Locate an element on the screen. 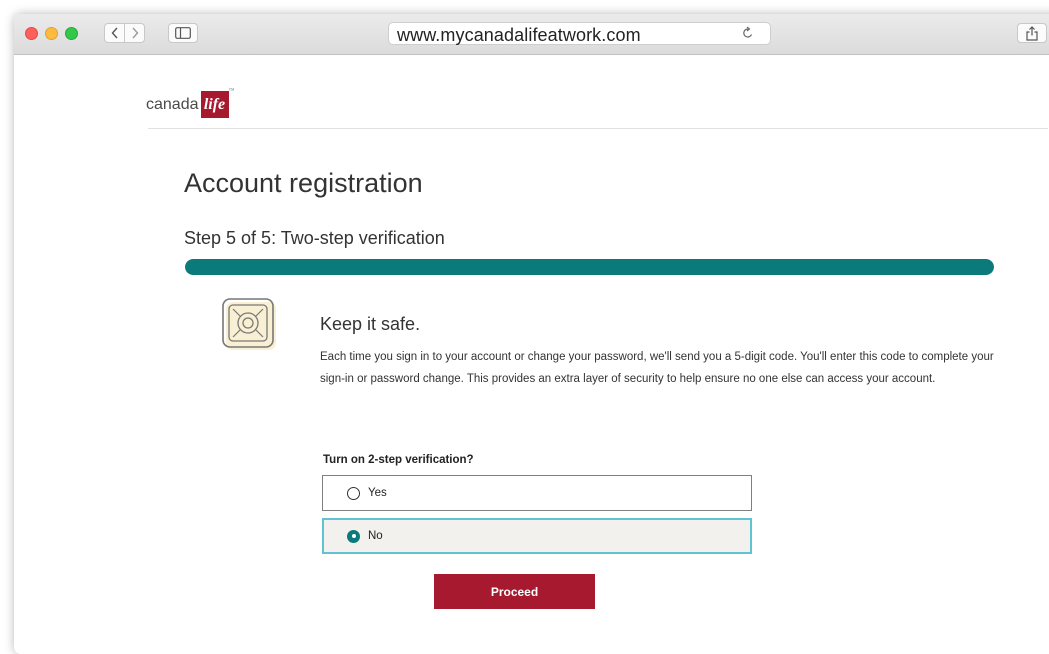 This screenshot has height=654, width=1049. progress-bar is located at coordinates (589, 267).